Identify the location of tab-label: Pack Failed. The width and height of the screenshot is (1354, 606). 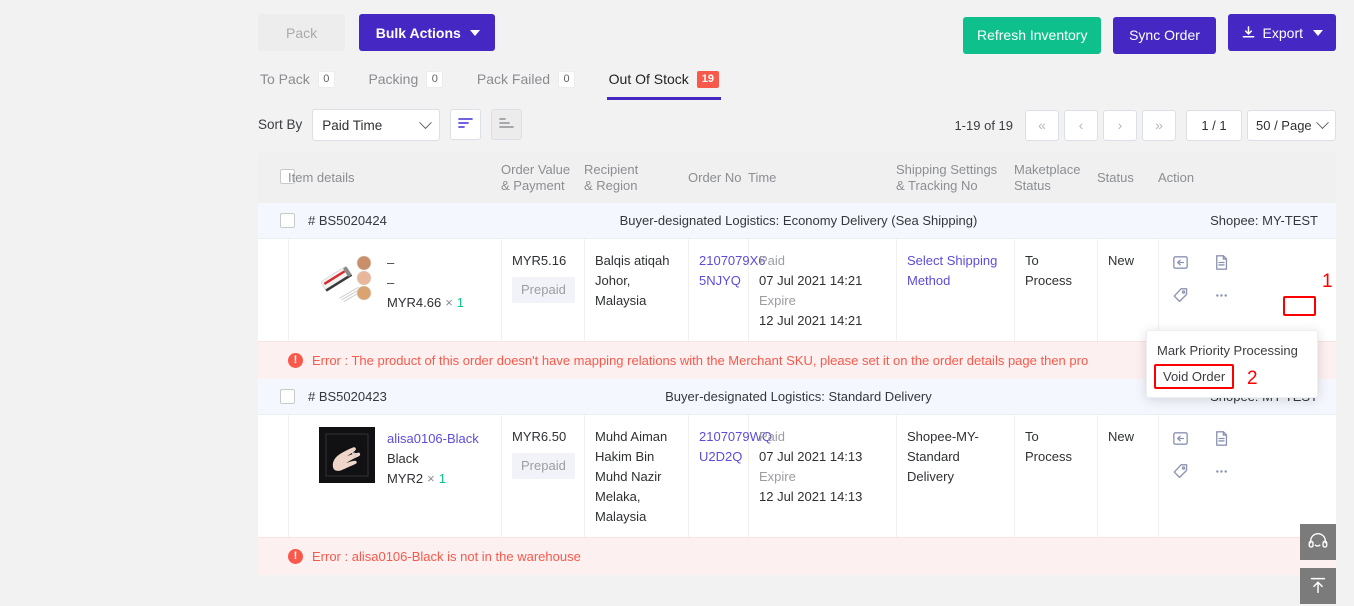
(513, 79).